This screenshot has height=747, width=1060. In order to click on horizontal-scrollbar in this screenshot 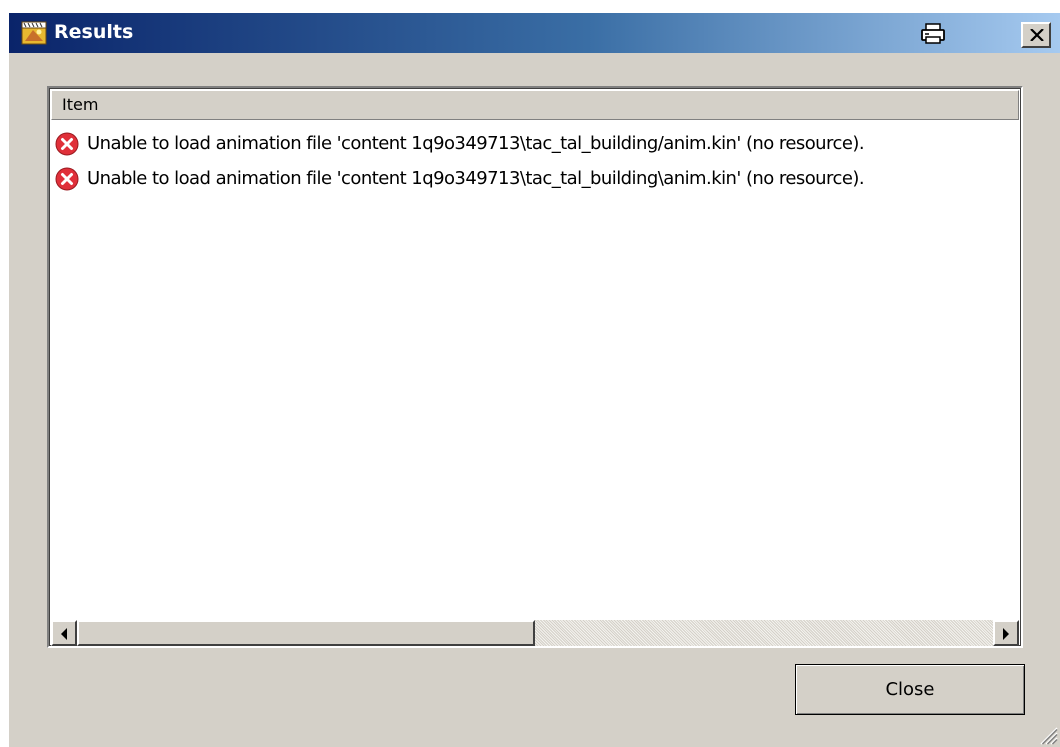, I will do `click(535, 633)`.